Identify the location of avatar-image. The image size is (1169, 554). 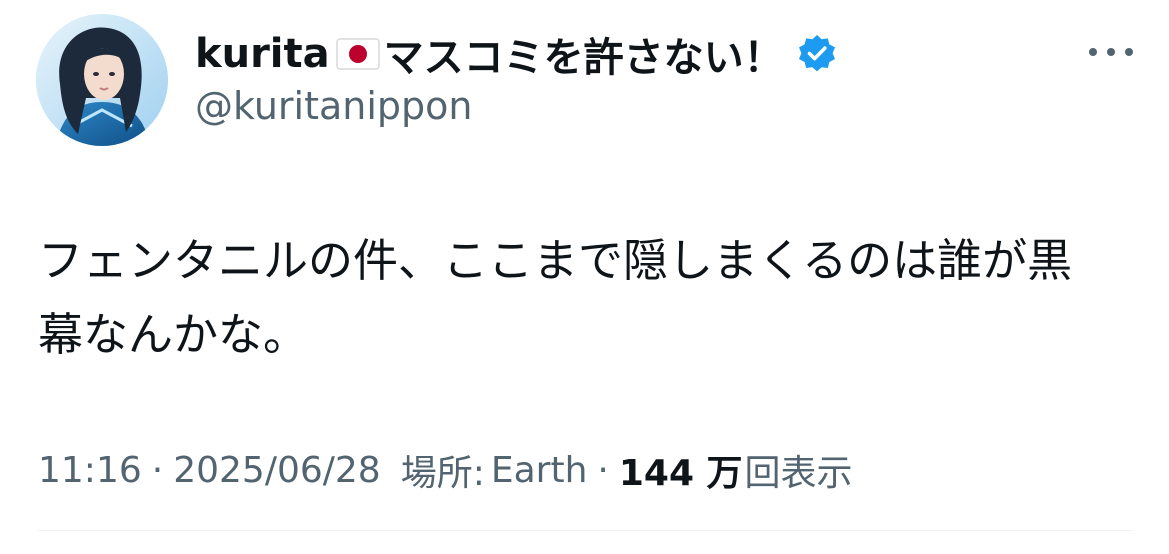
(102, 80).